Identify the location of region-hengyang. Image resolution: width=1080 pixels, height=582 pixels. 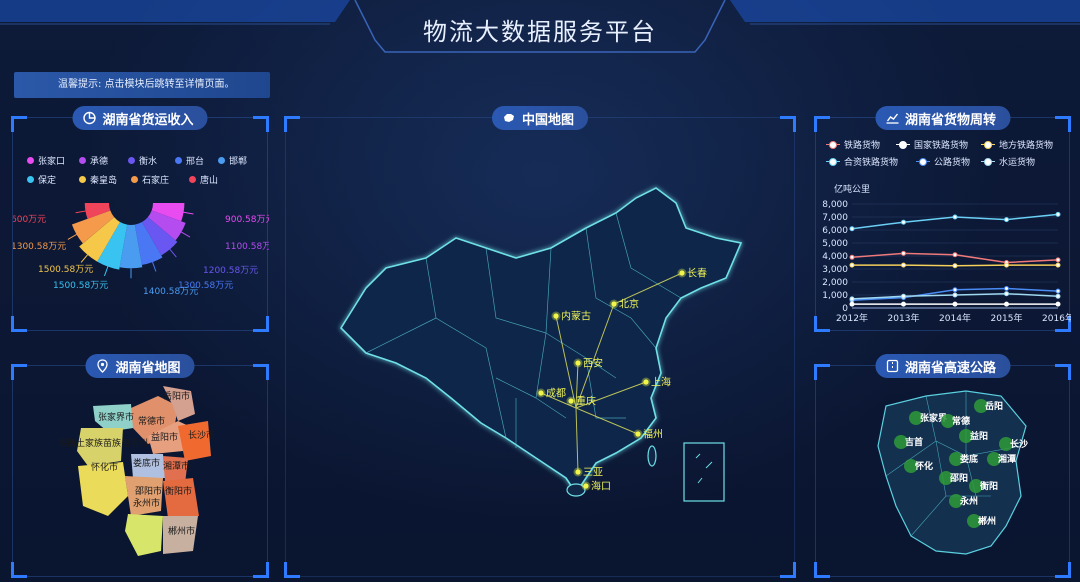
(181, 498).